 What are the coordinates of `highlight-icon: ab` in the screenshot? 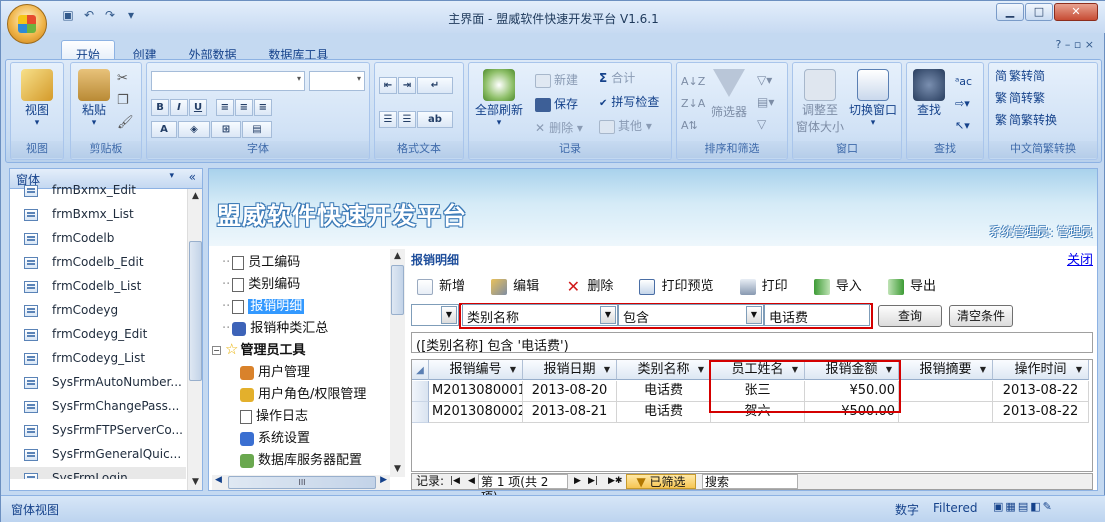 It's located at (435, 119).